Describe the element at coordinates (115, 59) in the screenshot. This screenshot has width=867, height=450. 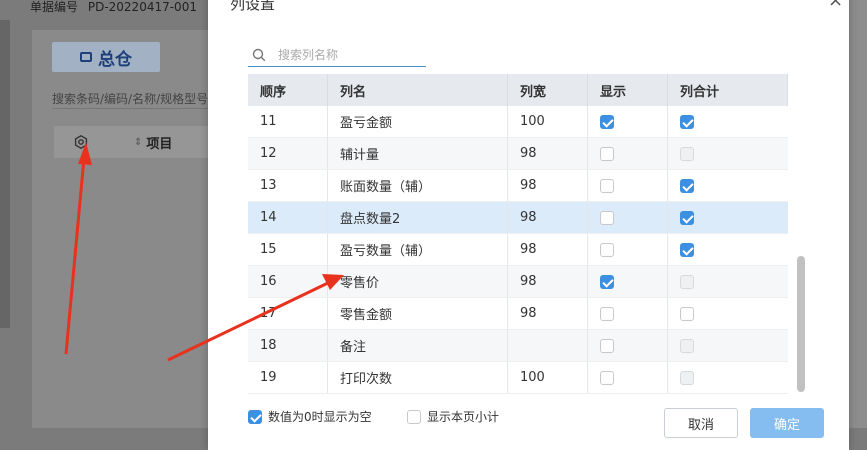
I see `warehouse-label: 总仓` at that location.